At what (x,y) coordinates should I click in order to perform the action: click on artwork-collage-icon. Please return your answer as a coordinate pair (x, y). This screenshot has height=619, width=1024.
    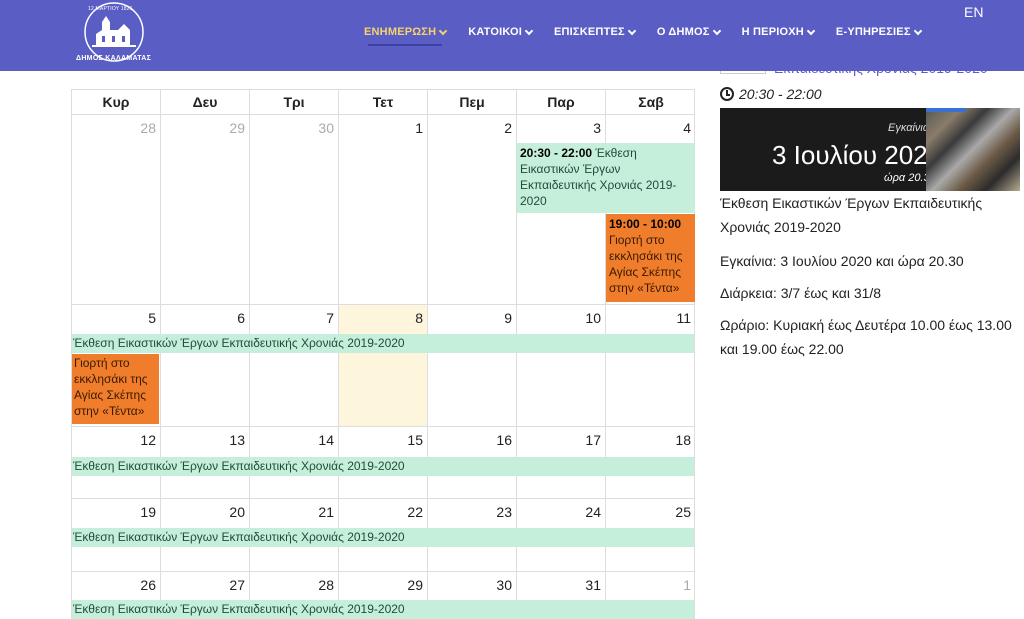
    Looking at the image, I should click on (973, 149).